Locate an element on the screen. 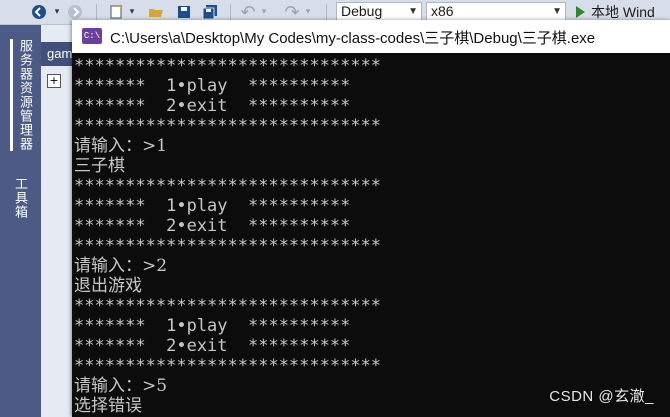 The width and height of the screenshot is (670, 417). back-dropdown-icon: ▾ is located at coordinates (57, 12).